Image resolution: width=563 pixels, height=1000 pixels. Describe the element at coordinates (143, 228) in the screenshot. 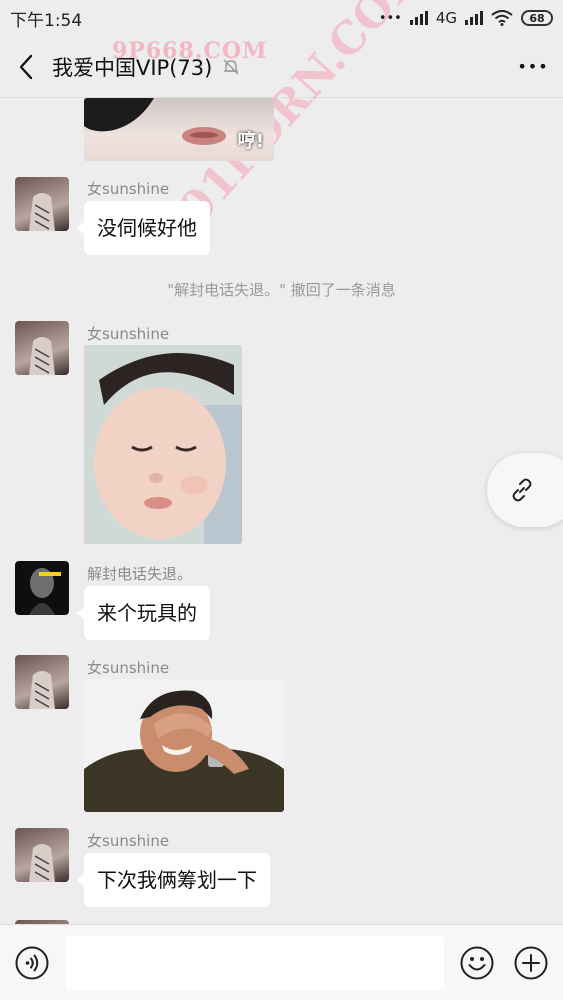

I see `message-bubble: 没伺候好他` at that location.